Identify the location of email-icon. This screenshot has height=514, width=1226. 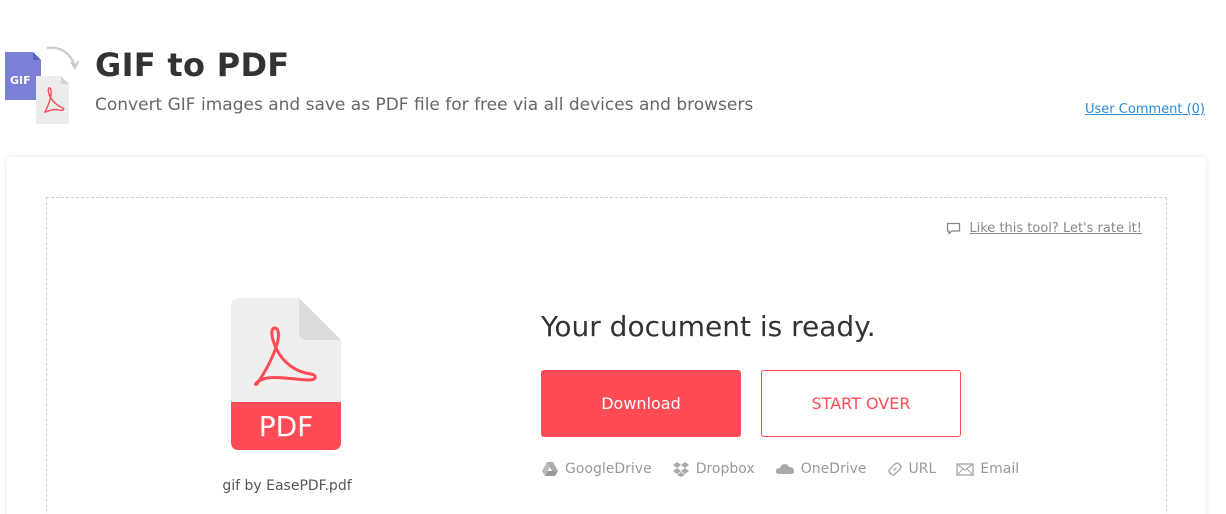
(965, 469).